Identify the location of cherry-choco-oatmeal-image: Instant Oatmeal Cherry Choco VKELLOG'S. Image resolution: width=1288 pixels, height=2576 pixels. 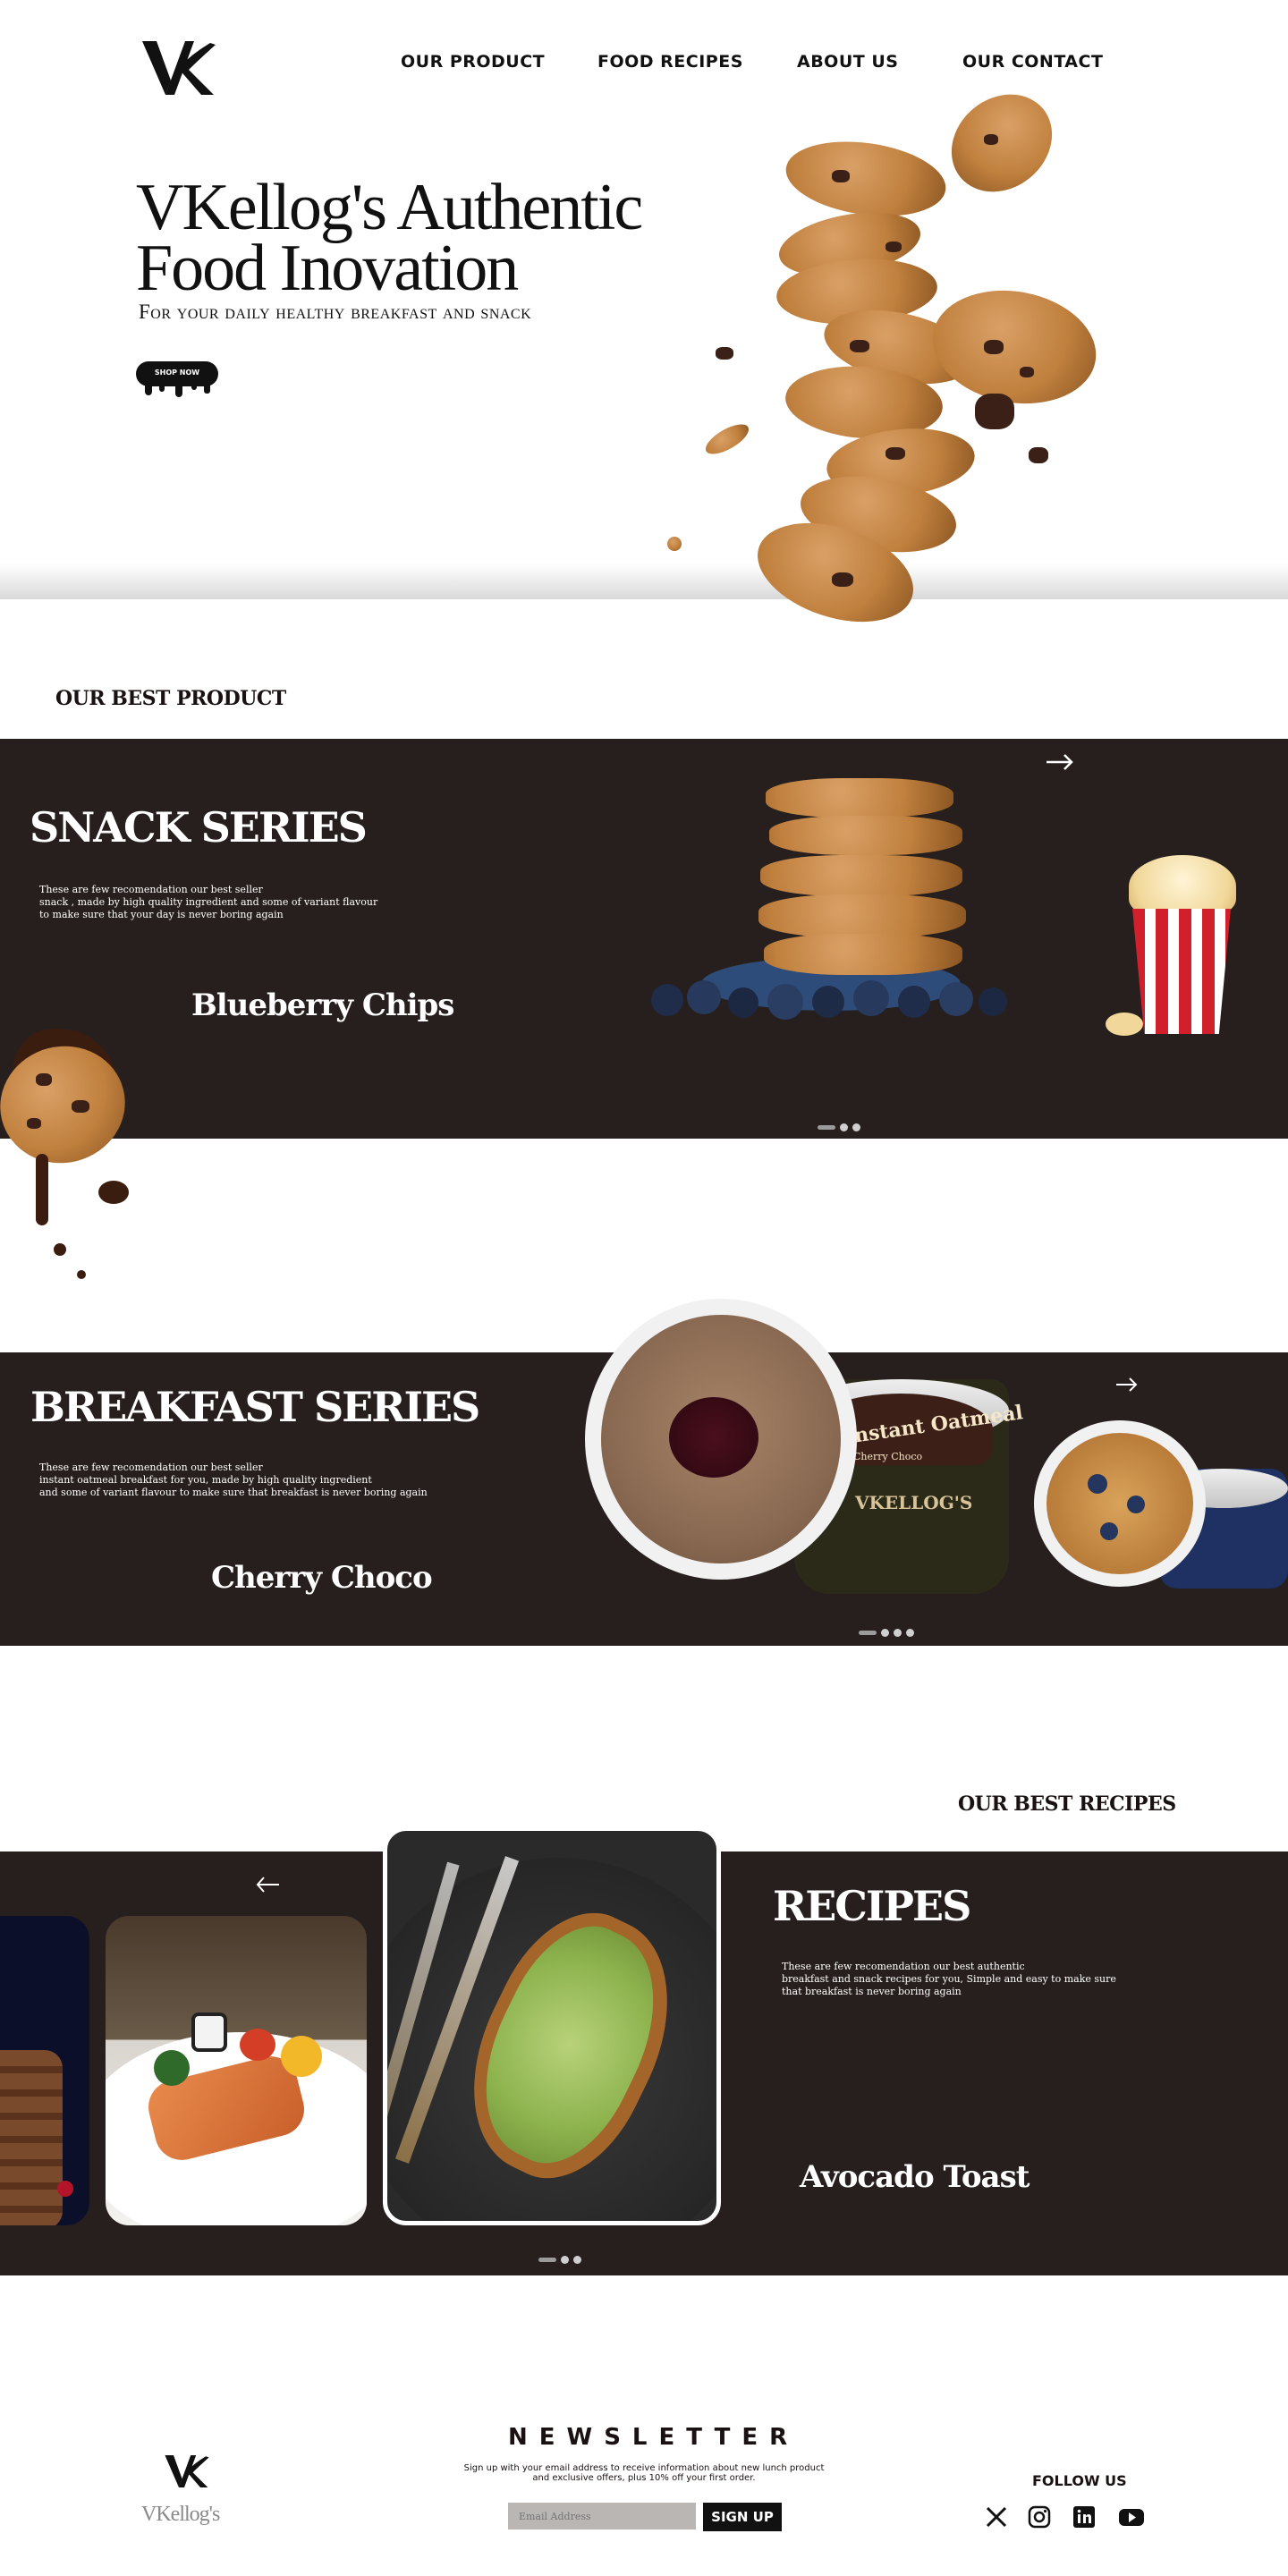
(803, 1451).